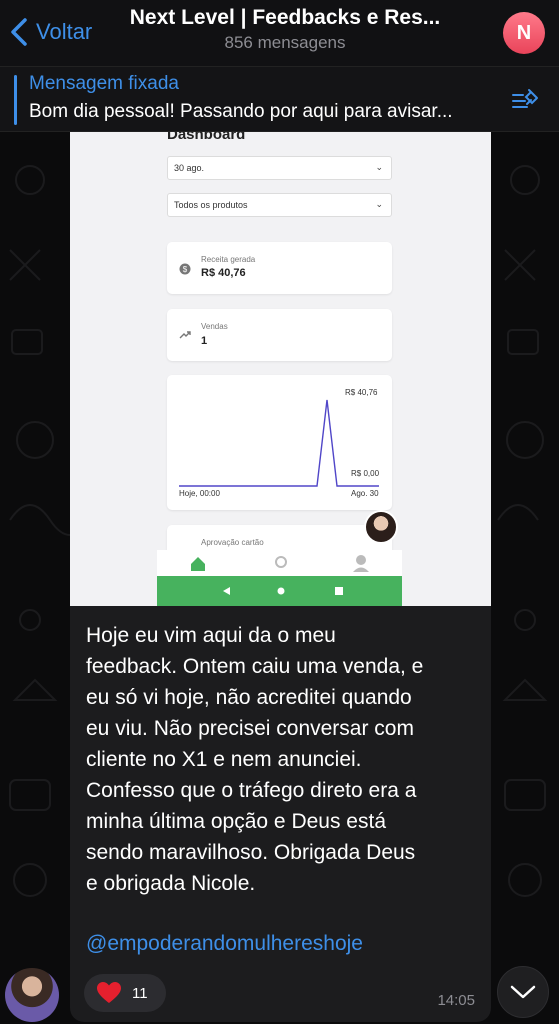 The height and width of the screenshot is (1024, 559). I want to click on heart-reaction: 11, so click(125, 993).